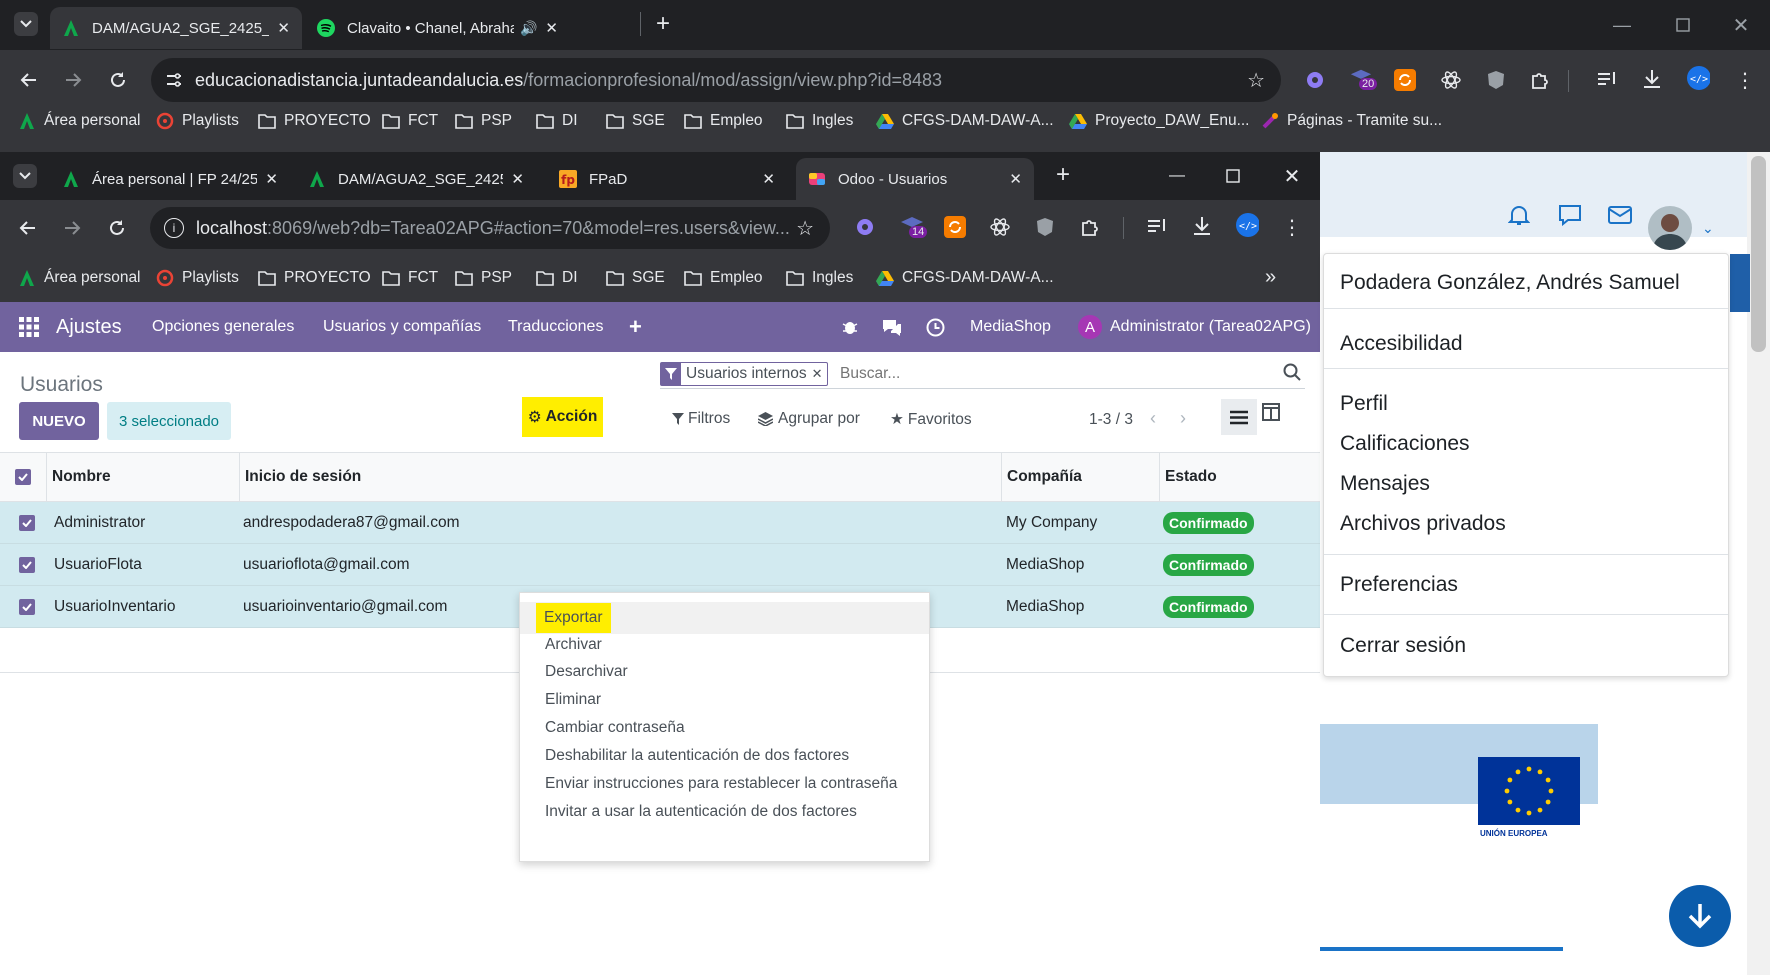  Describe the element at coordinates (176, 28) in the screenshot. I see `outer-tab-moodle: DAM/AGUA2_SGE_2425_5: Tarea ✕` at that location.